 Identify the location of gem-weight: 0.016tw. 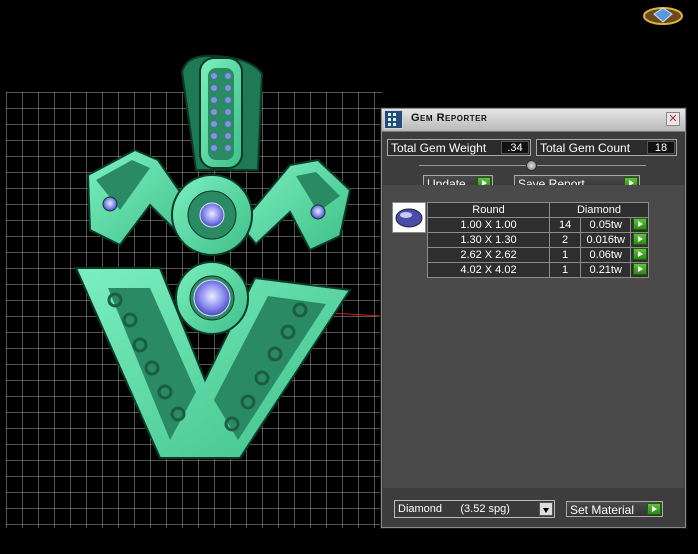
(606, 240).